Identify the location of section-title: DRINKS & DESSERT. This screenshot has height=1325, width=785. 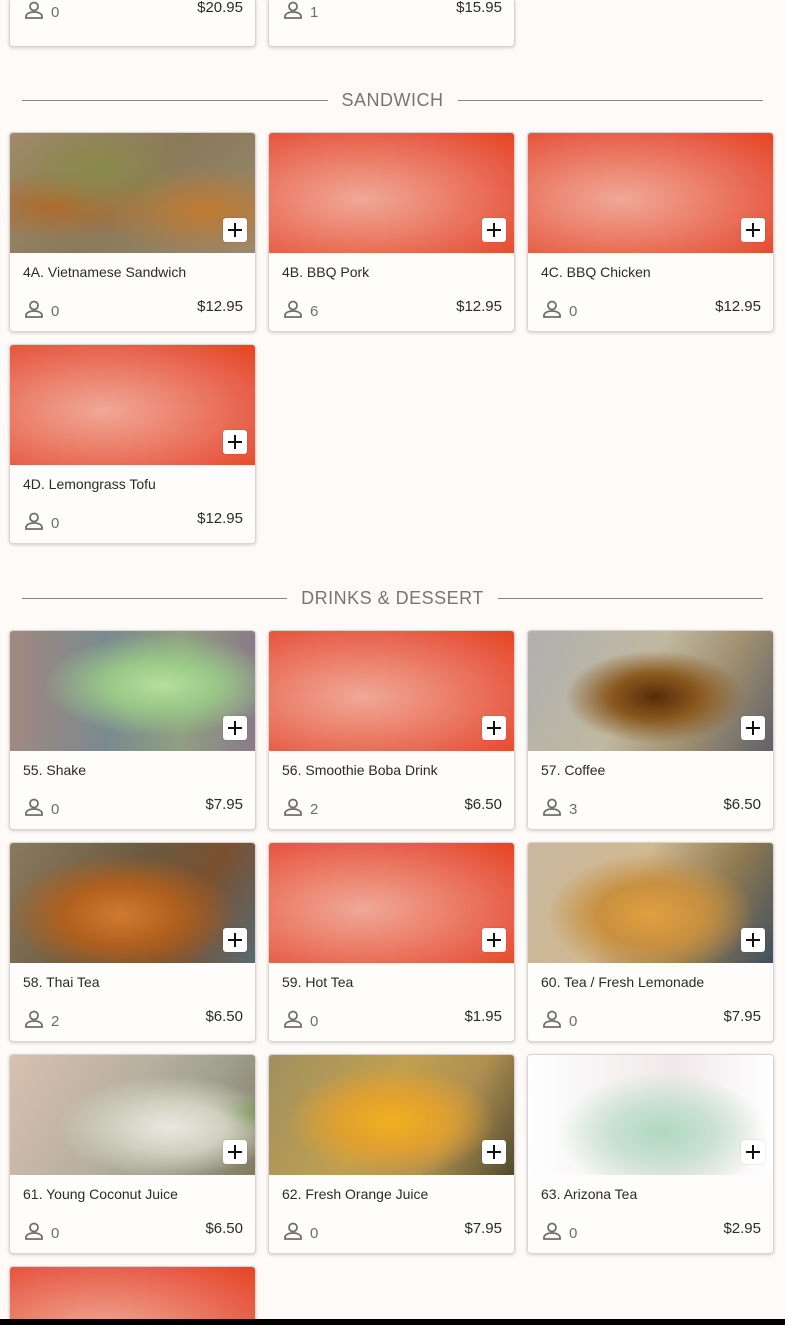
(392, 597).